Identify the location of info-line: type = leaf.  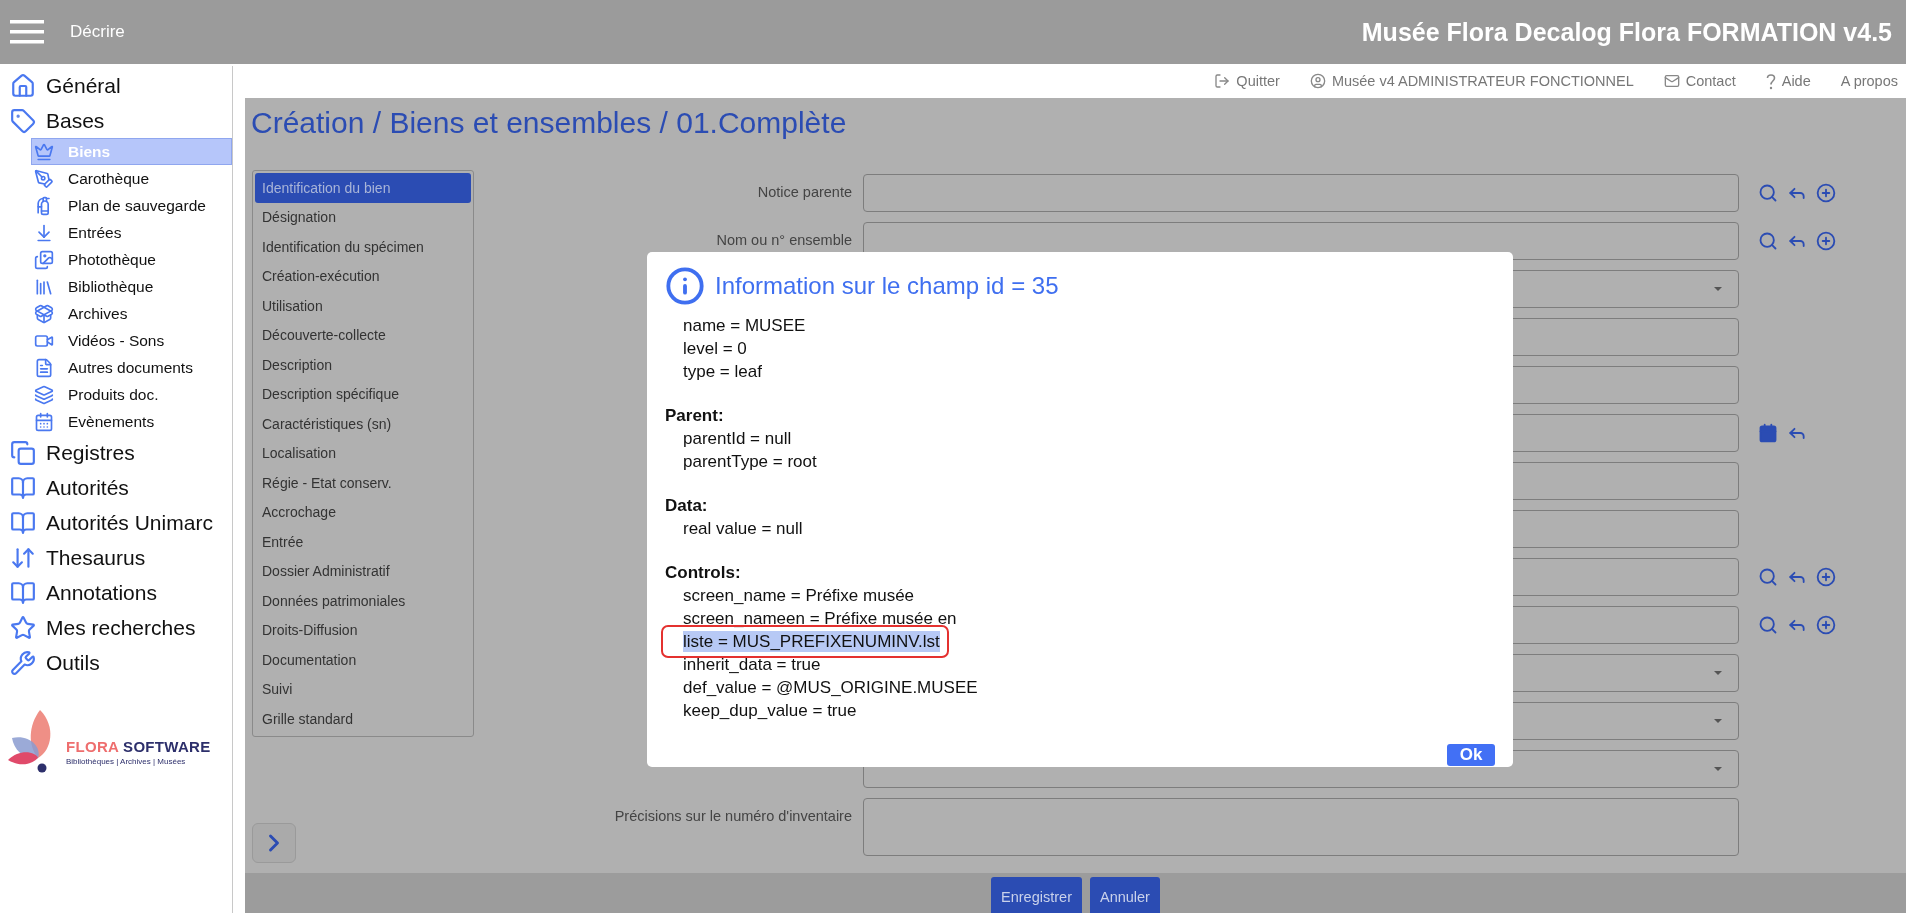
(722, 371).